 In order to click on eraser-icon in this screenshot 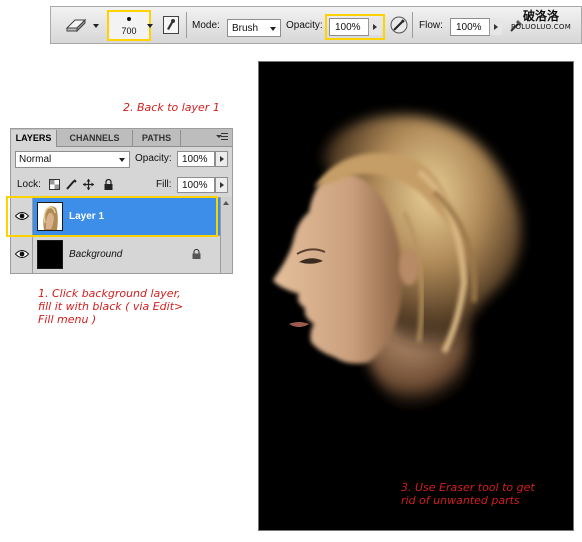, I will do `click(76, 25)`.